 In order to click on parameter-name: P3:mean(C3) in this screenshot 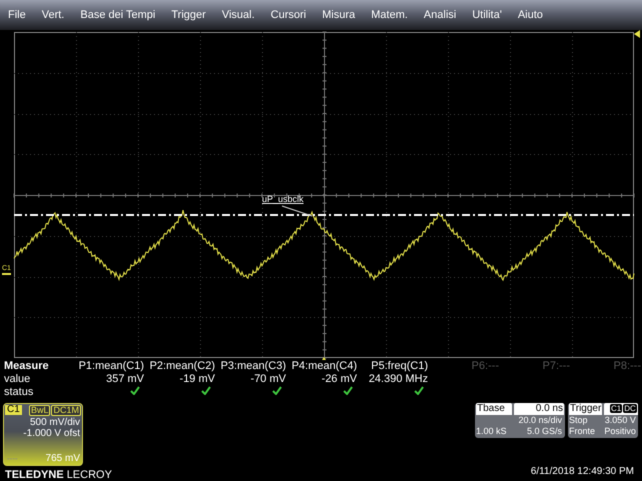, I will do `click(254, 366)`.